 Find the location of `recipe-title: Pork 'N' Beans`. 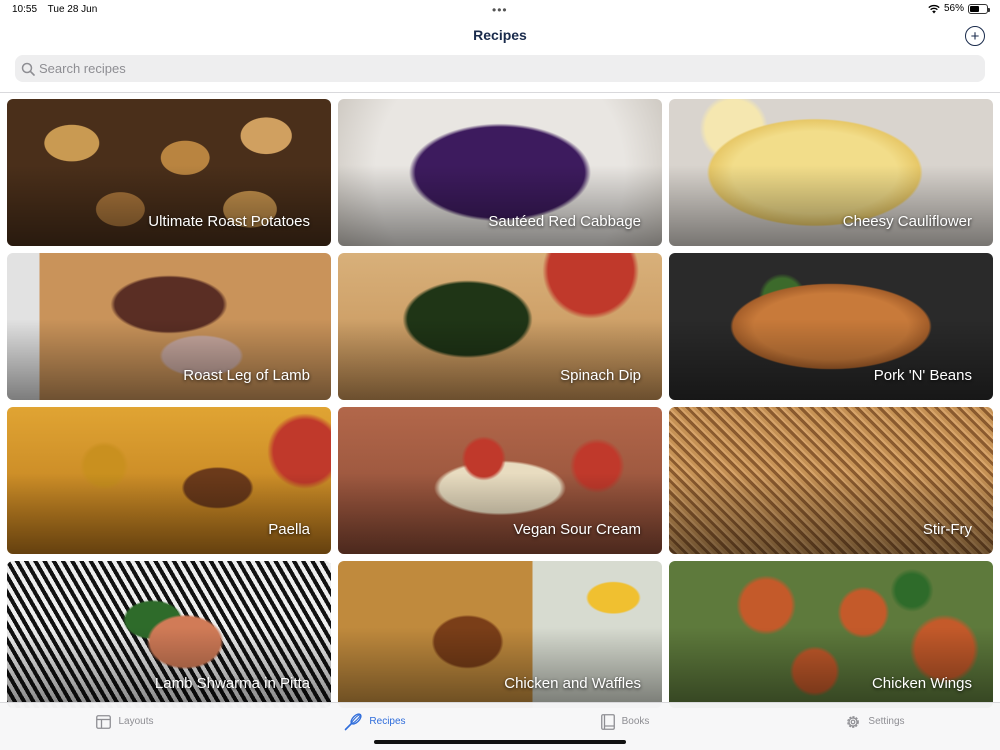

recipe-title: Pork 'N' Beans is located at coordinates (922, 375).